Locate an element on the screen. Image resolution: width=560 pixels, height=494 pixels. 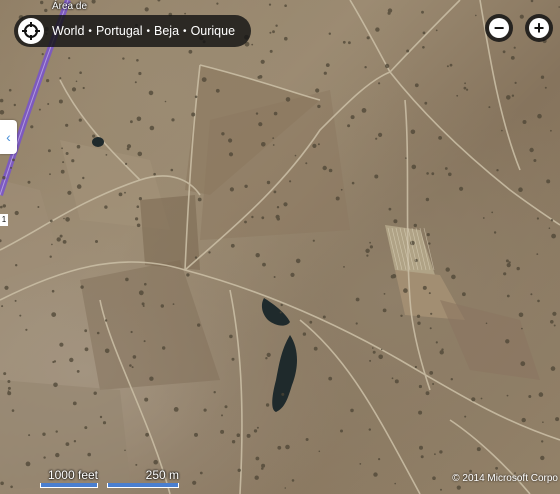
breadcrumb-world: World is located at coordinates (68, 31).